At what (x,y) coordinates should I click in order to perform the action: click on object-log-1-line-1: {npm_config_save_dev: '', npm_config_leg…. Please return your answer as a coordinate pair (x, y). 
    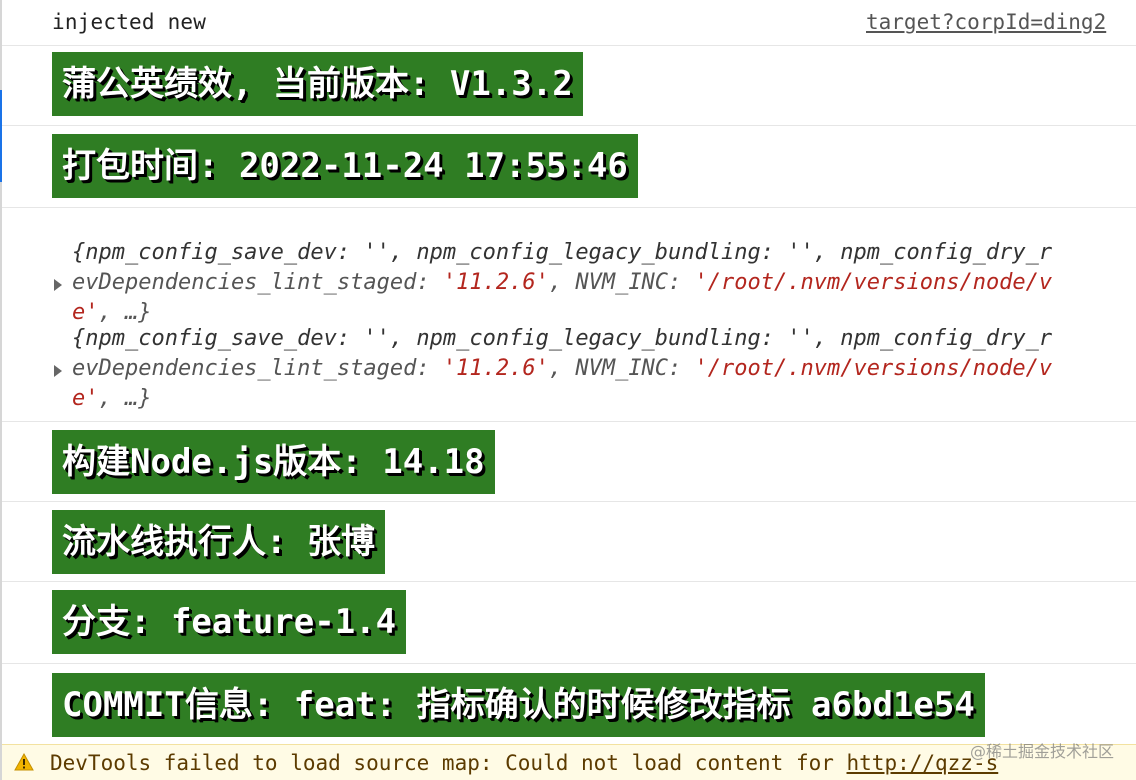
    Looking at the image, I should click on (562, 252).